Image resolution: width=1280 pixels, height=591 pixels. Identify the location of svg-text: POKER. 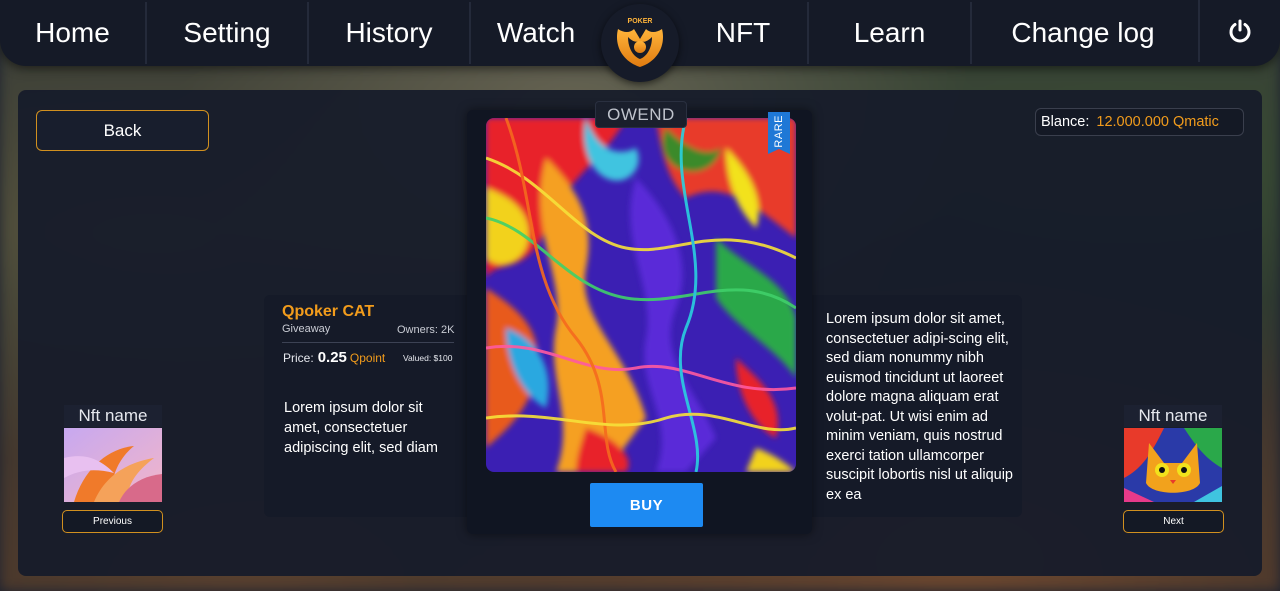
(640, 21).